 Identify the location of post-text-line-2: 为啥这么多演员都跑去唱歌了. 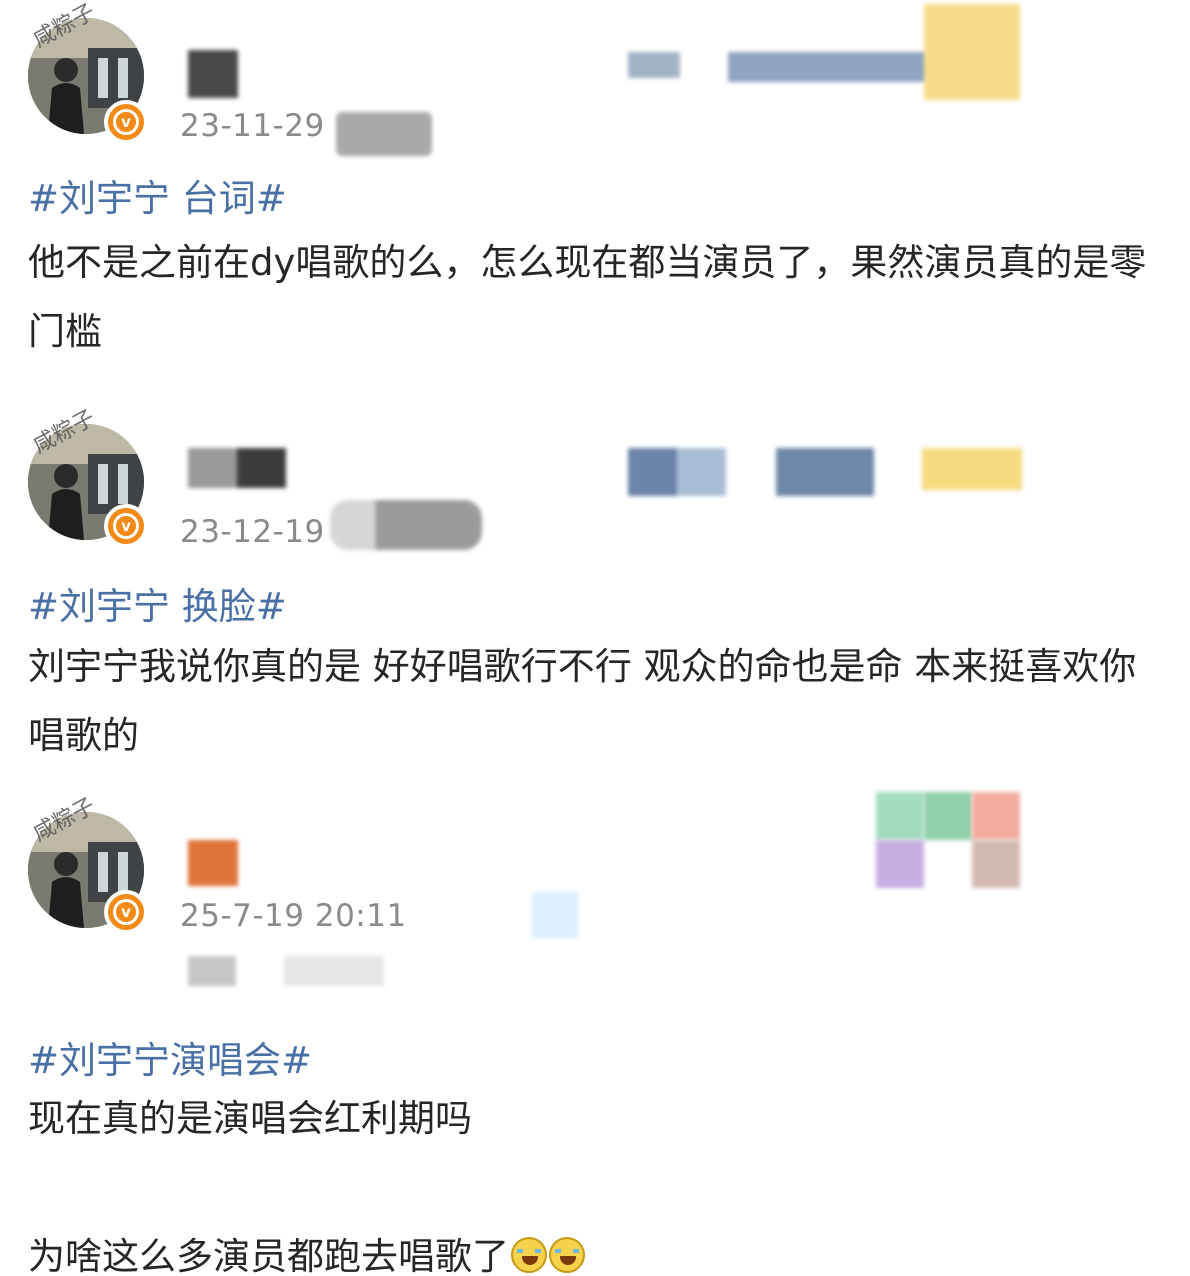
(598, 1249).